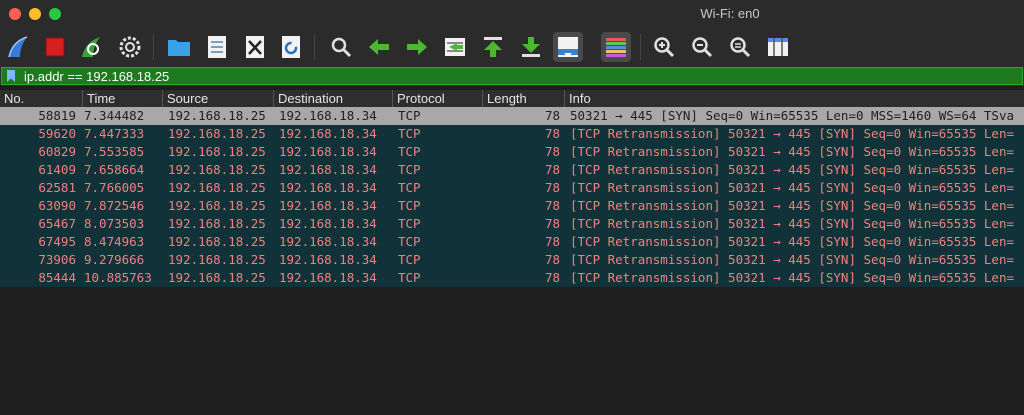 The image size is (1024, 415). Describe the element at coordinates (114, 133) in the screenshot. I see `packet-time: 7.447333` at that location.